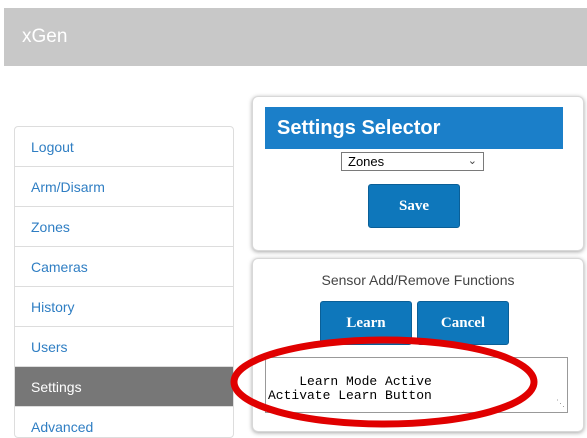 The image size is (587, 438). I want to click on status-text: Learn Mode Active Activate Learn Button, so click(350, 388).